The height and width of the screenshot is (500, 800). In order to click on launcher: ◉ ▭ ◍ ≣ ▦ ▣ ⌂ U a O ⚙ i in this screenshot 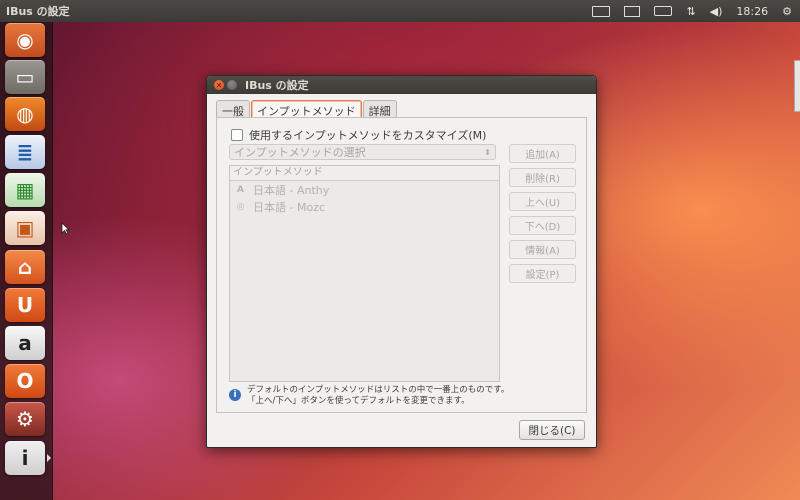, I will do `click(26, 261)`.